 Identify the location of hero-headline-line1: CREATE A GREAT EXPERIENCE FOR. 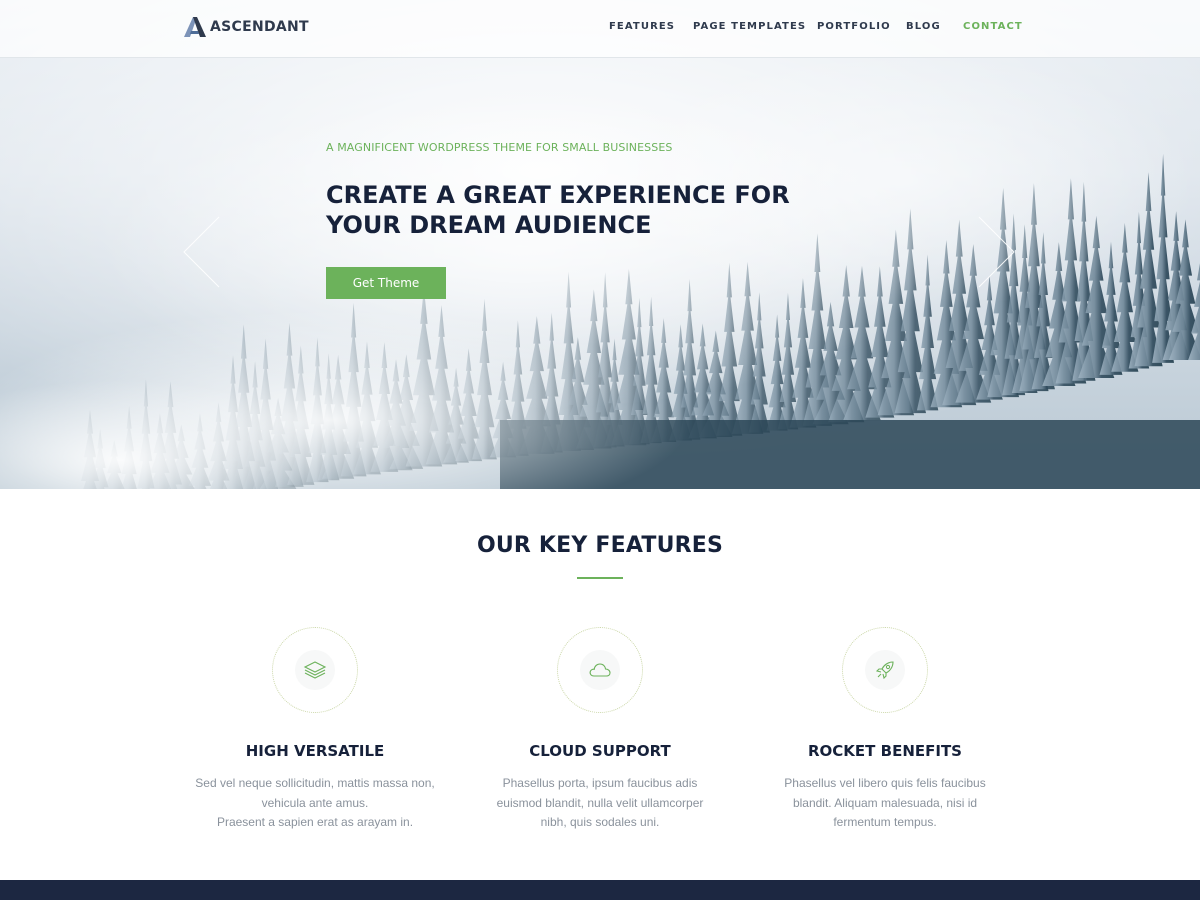
(558, 195).